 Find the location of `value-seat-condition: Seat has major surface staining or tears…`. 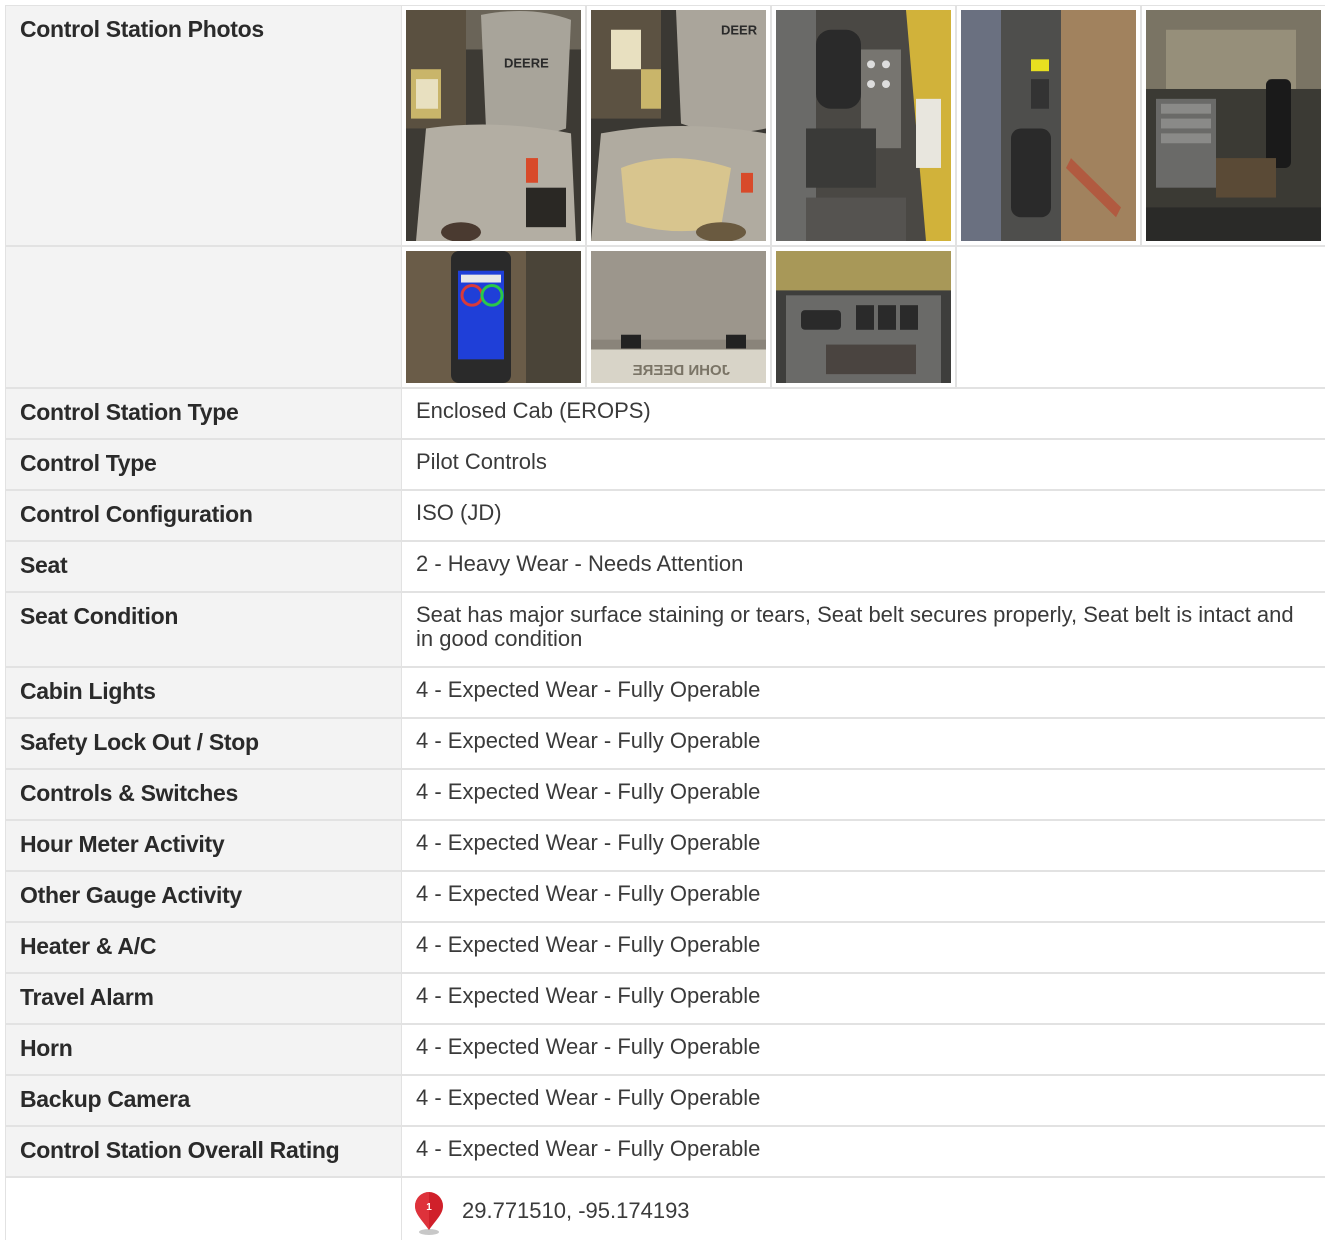

value-seat-condition: Seat has major surface staining or tears… is located at coordinates (863, 629).